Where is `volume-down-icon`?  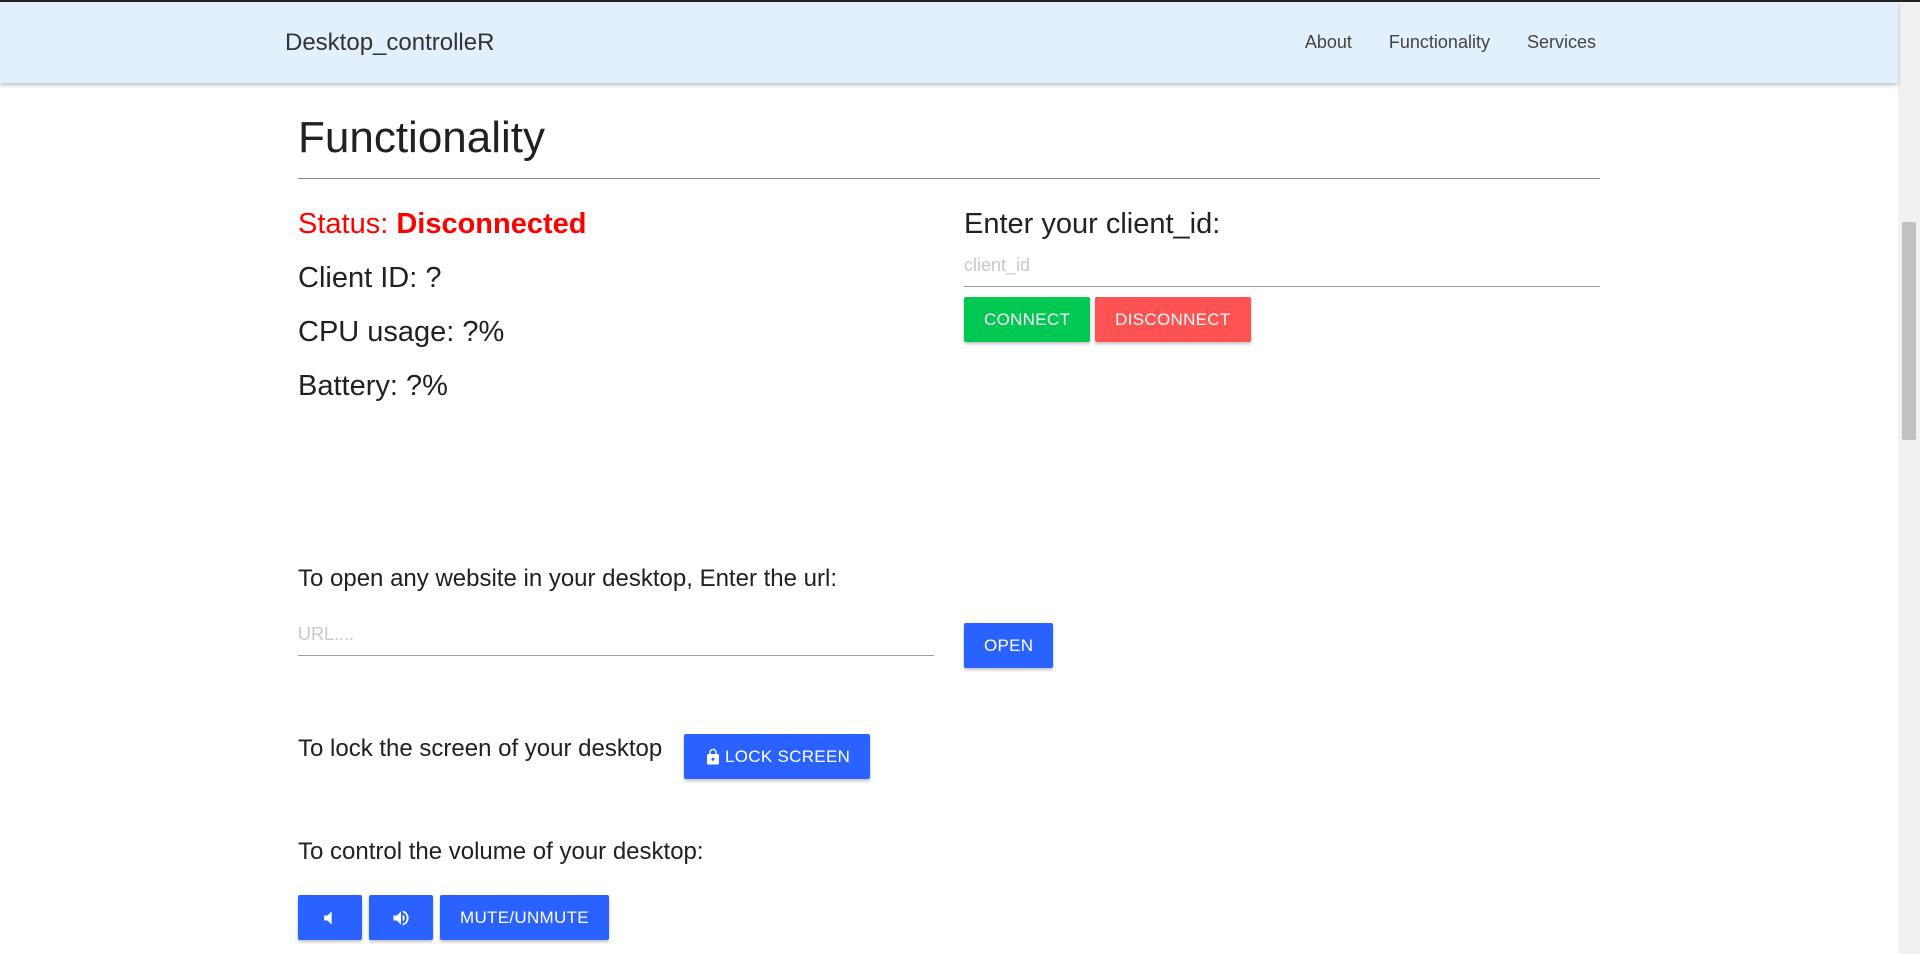 volume-down-icon is located at coordinates (328, 917).